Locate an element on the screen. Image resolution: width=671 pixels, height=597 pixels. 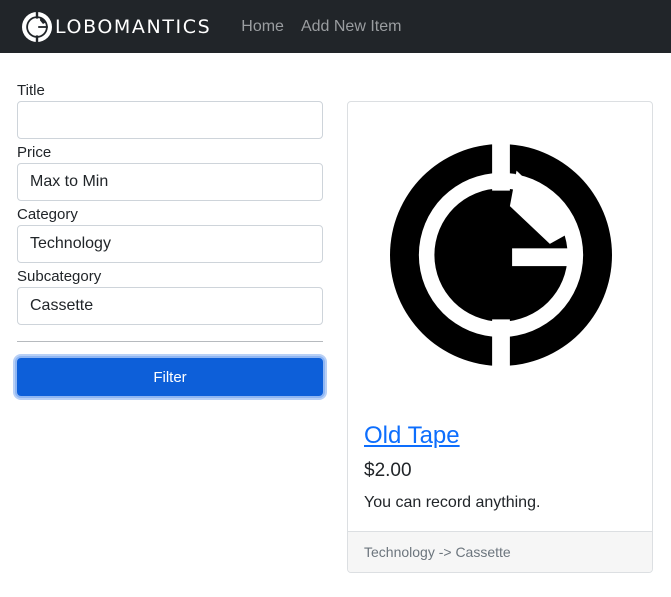
price-select-value: Max to Min is located at coordinates (69, 181).